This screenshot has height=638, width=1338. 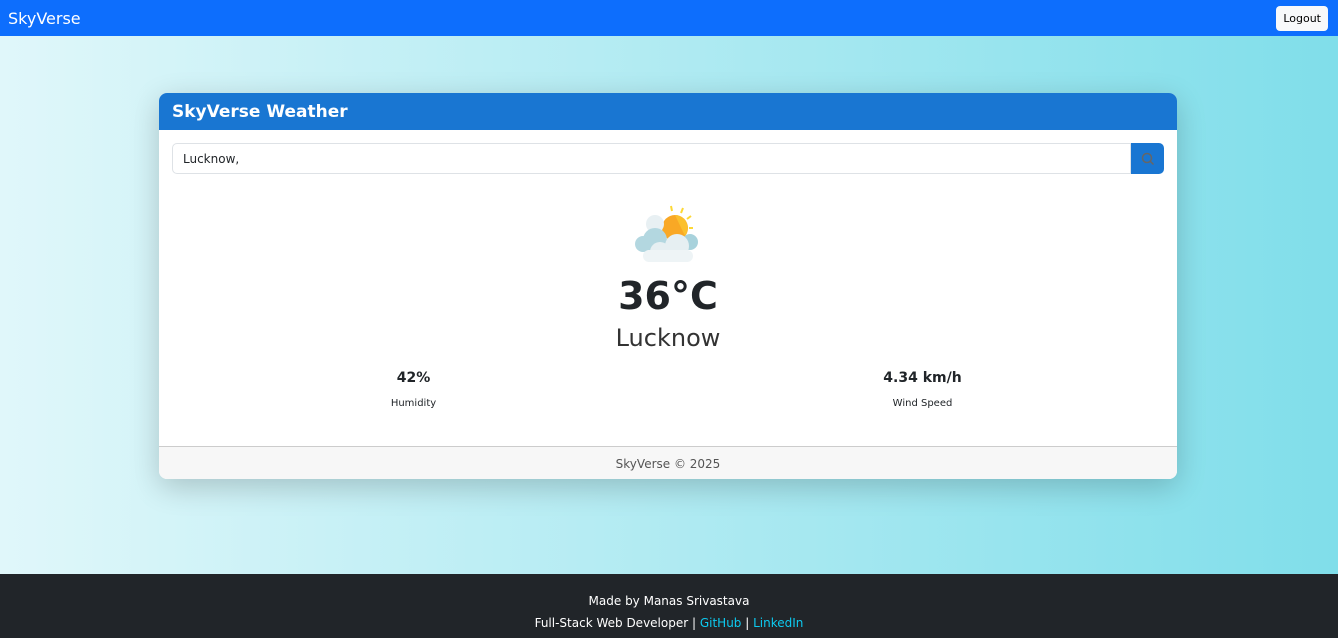 I want to click on linkedin-link: LinkedIn, so click(x=778, y=623).